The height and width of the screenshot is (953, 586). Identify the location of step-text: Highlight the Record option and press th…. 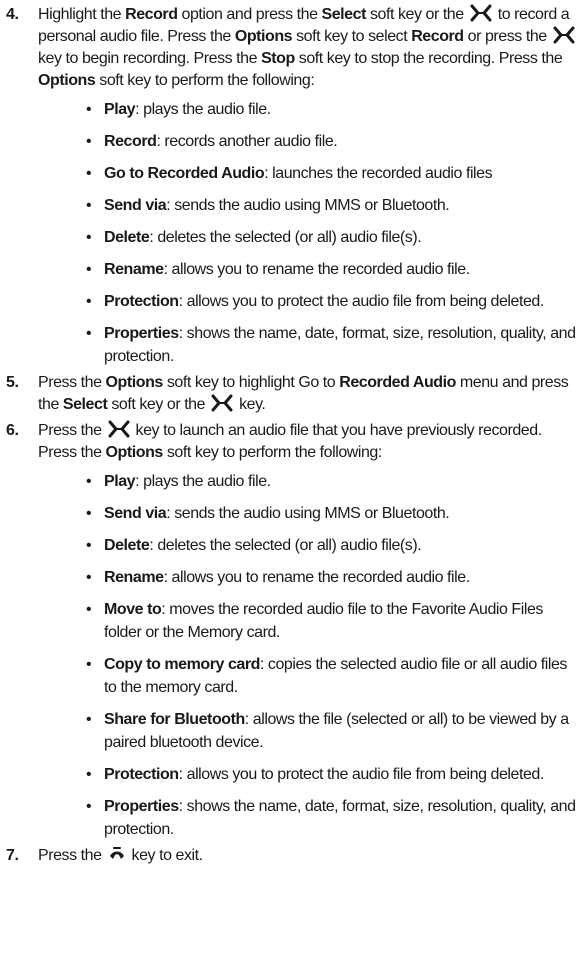
(310, 48).